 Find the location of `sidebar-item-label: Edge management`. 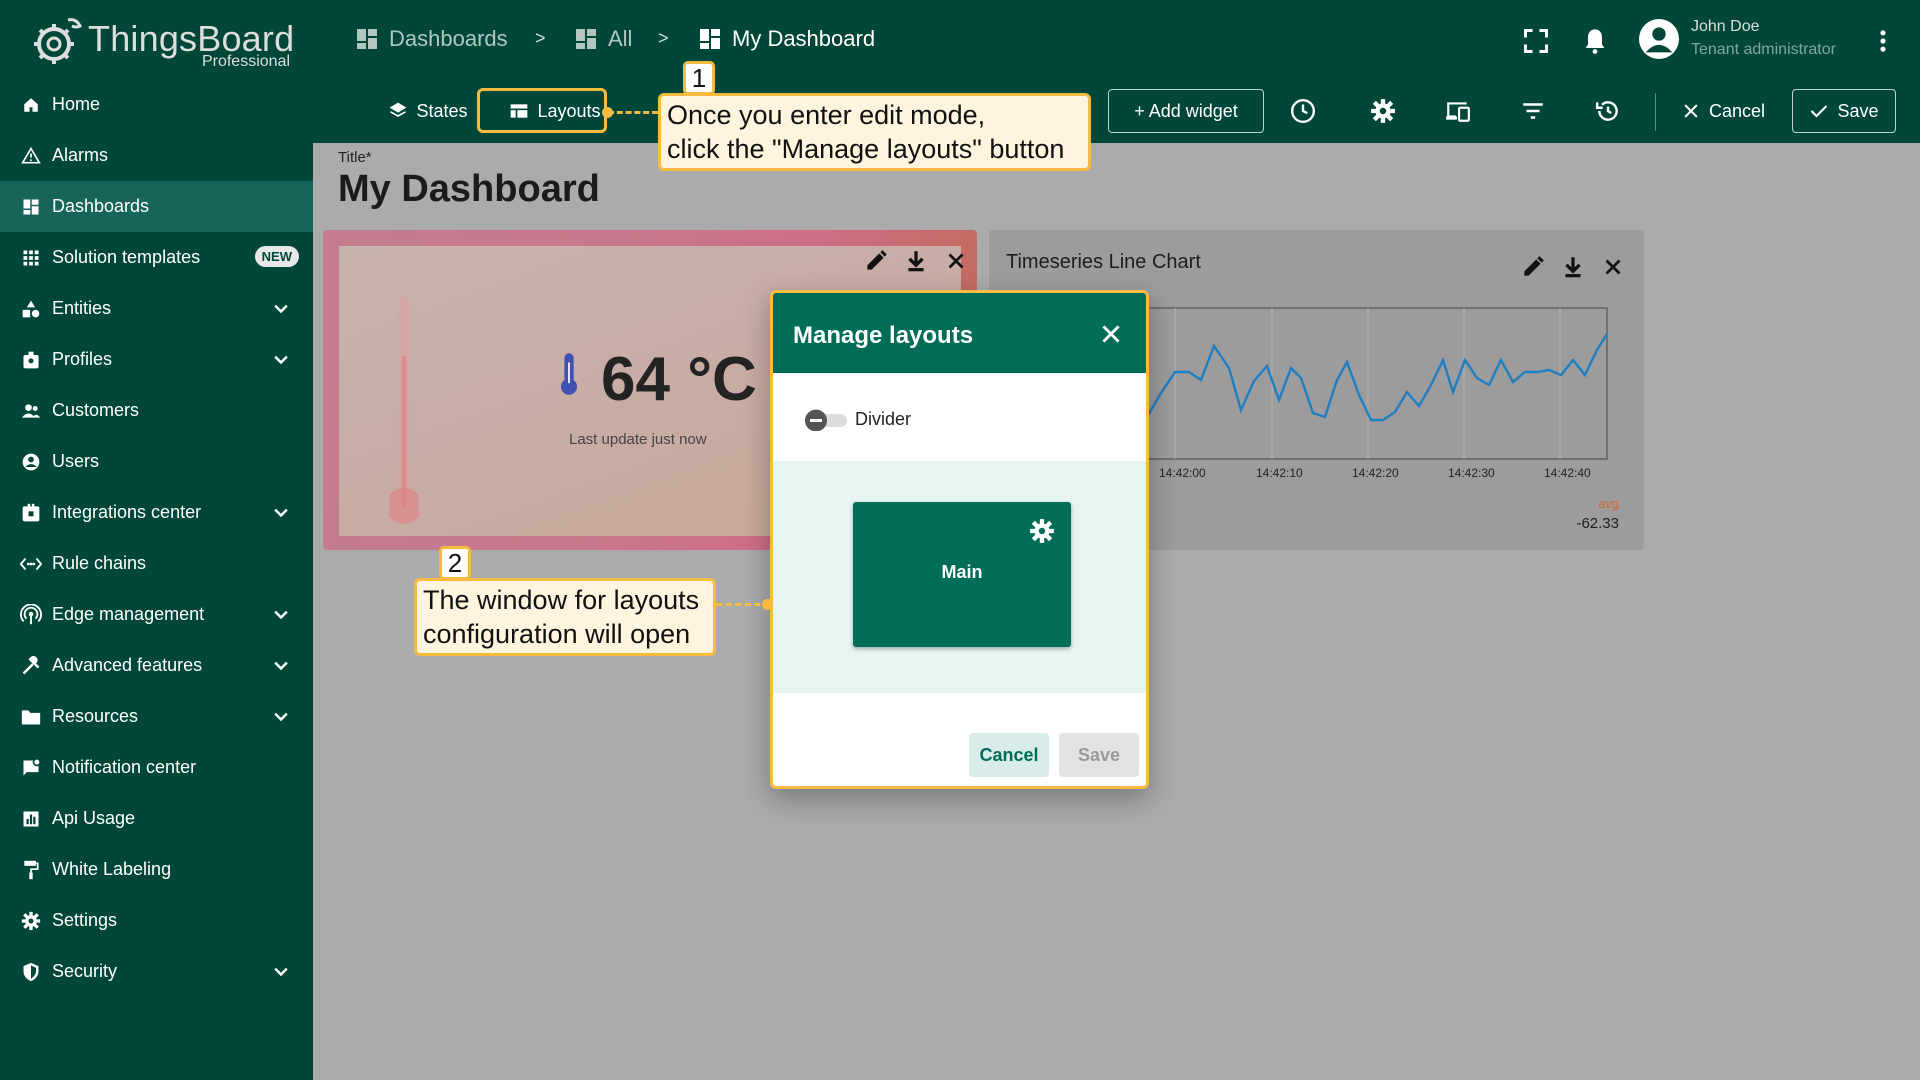

sidebar-item-label: Edge management is located at coordinates (128, 614).